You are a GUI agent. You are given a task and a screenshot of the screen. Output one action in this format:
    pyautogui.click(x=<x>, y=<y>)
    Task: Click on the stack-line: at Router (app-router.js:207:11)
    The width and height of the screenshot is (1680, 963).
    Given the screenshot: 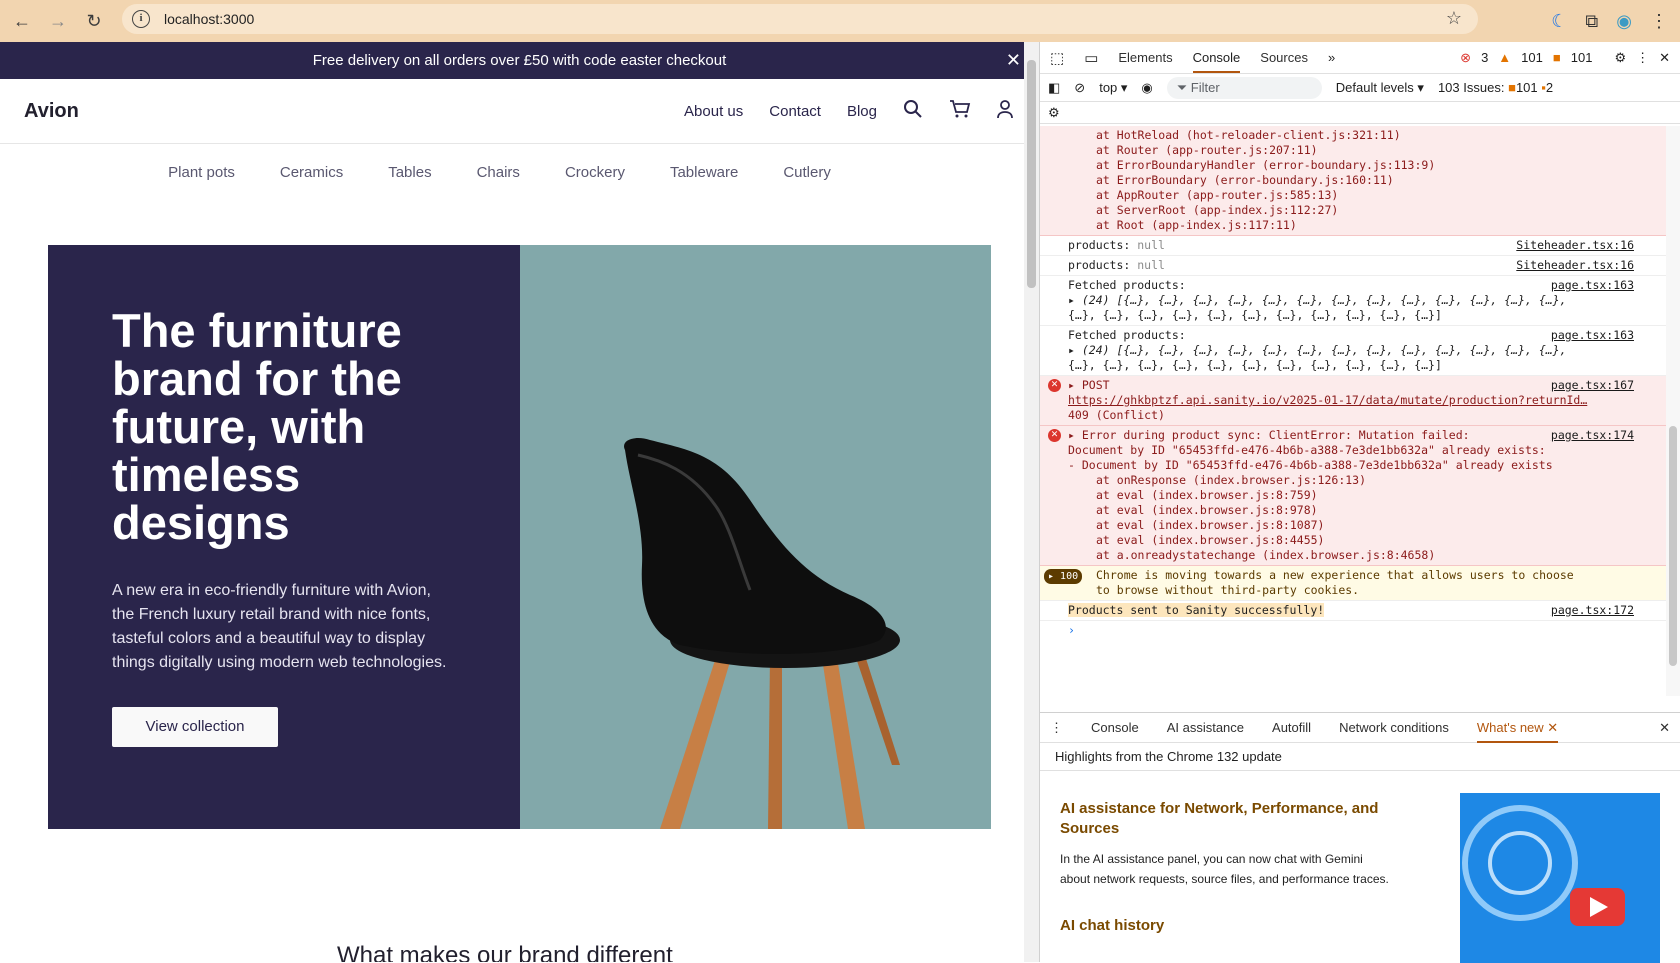 What is the action you would take?
    pyautogui.click(x=1350, y=150)
    